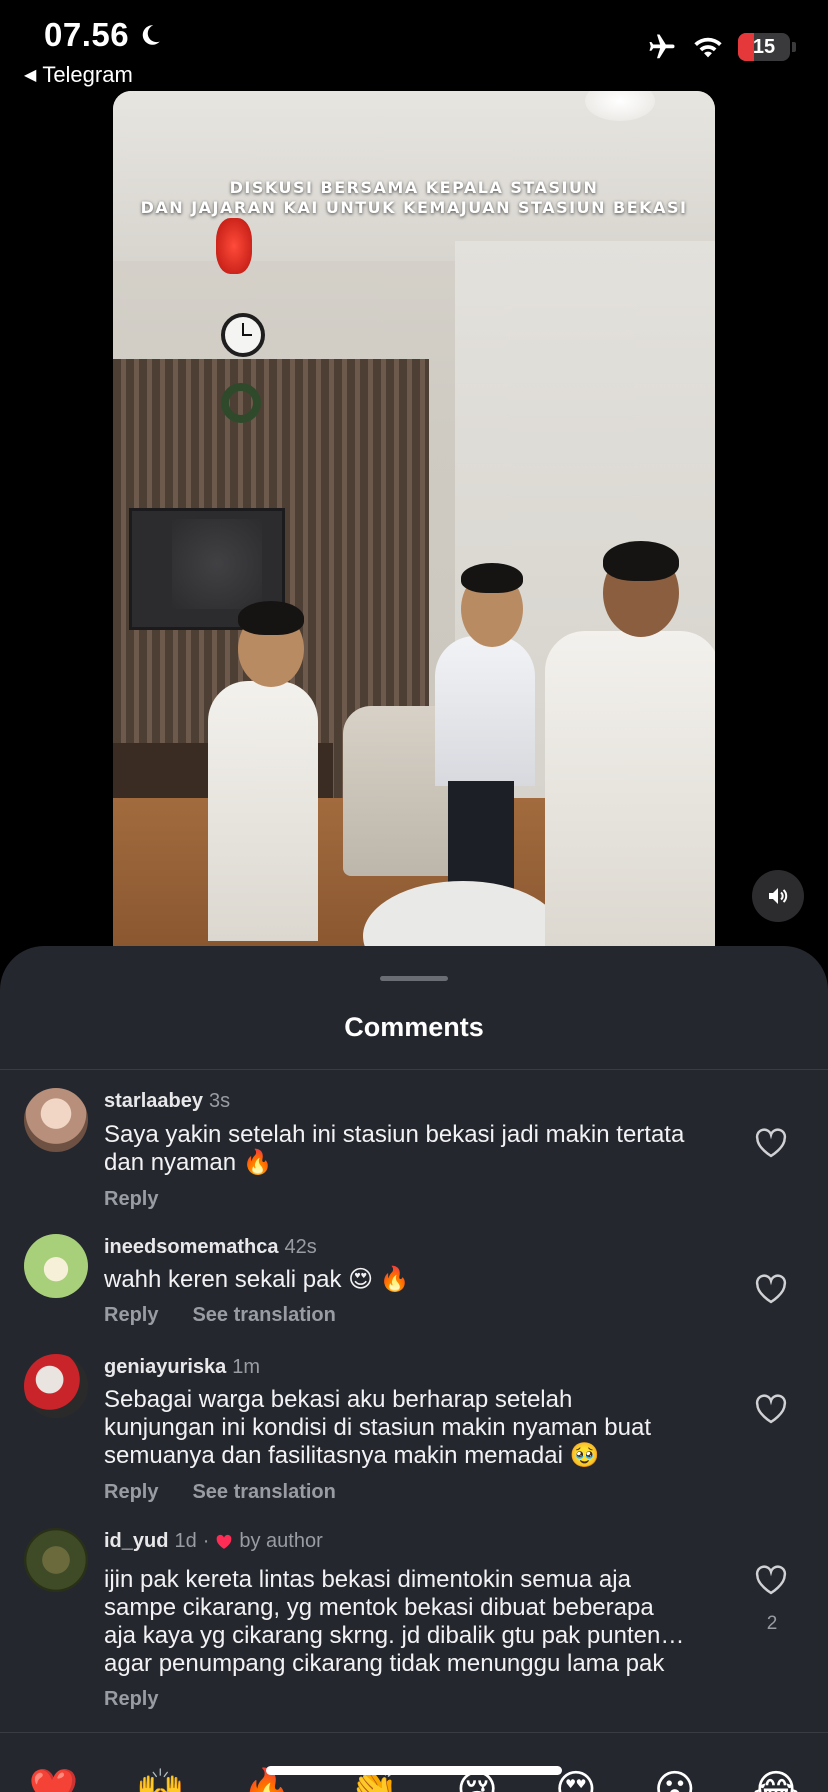 This screenshot has width=828, height=1792. What do you see at coordinates (414, 1280) in the screenshot?
I see `comment-text: wahh keren sekali pak 😍 🔥` at bounding box center [414, 1280].